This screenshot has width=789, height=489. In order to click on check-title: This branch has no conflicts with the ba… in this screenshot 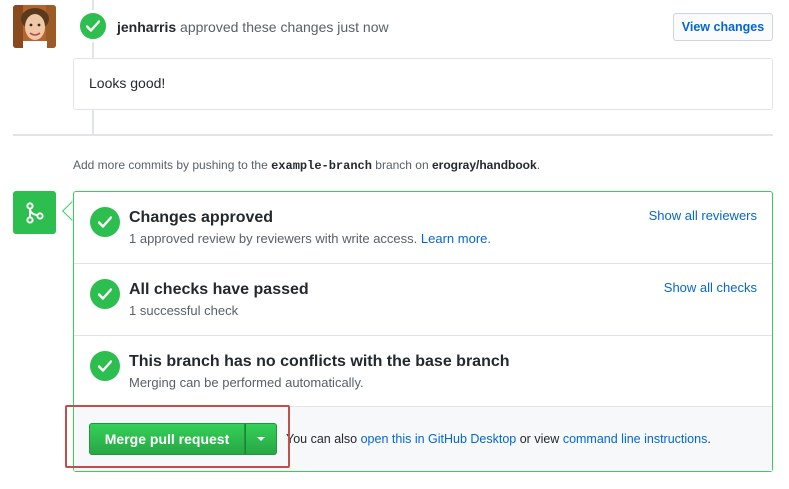, I will do `click(319, 361)`.